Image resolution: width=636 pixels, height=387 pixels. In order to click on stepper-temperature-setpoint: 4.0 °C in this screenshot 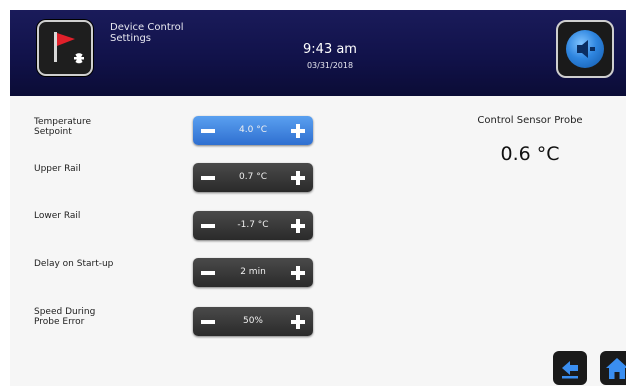, I will do `click(253, 130)`.